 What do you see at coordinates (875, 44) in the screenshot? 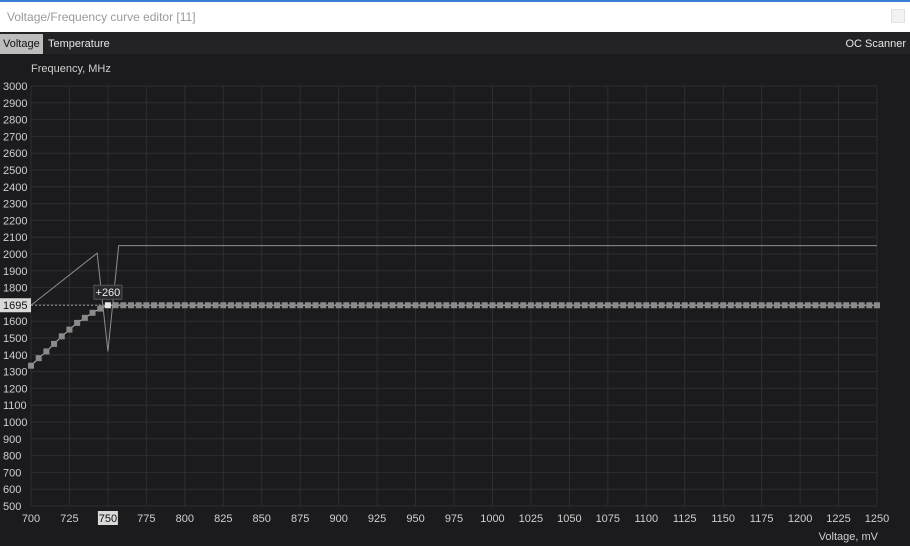
I see `oc-scanner-button: OC Scanner` at bounding box center [875, 44].